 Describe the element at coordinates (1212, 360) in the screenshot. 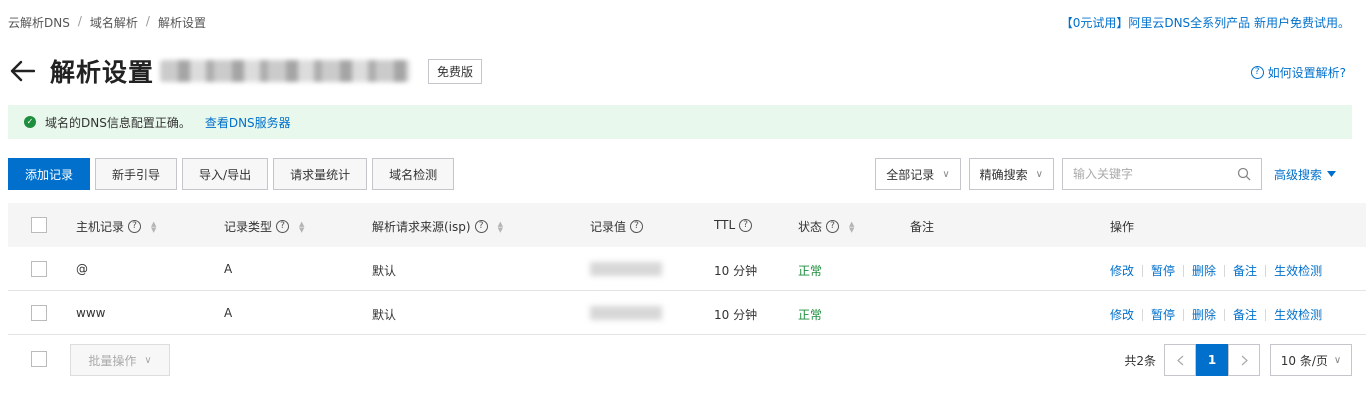

I see `page-button-current: 1` at that location.